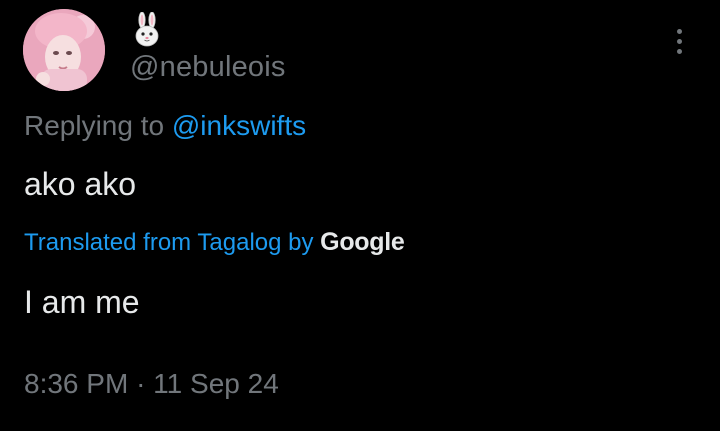 The height and width of the screenshot is (431, 720). I want to click on tweet-text: ako ako, so click(80, 184).